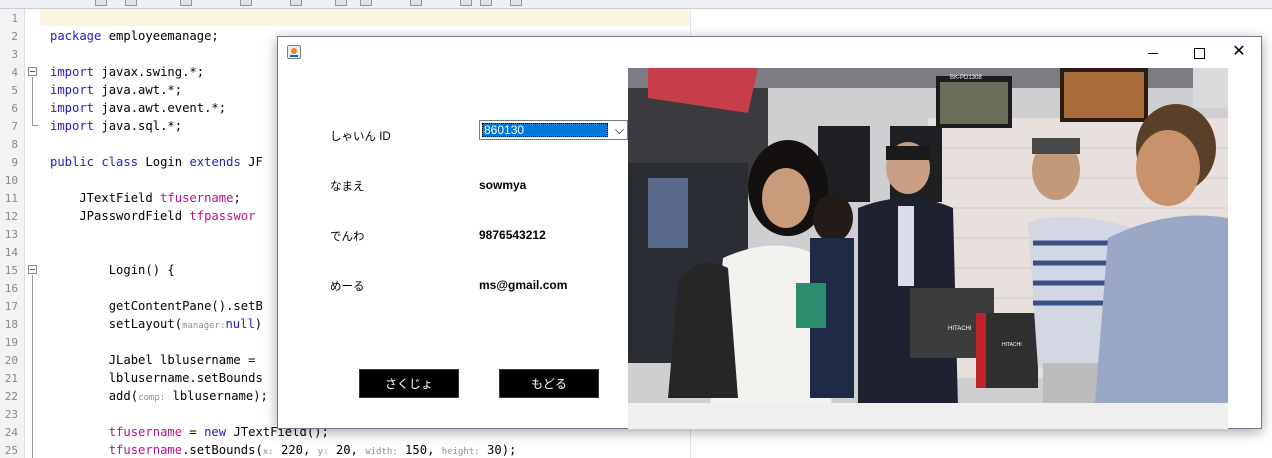 The width and height of the screenshot is (1272, 458). What do you see at coordinates (156, 378) in the screenshot?
I see `code-line: lblusername.setBounds` at bounding box center [156, 378].